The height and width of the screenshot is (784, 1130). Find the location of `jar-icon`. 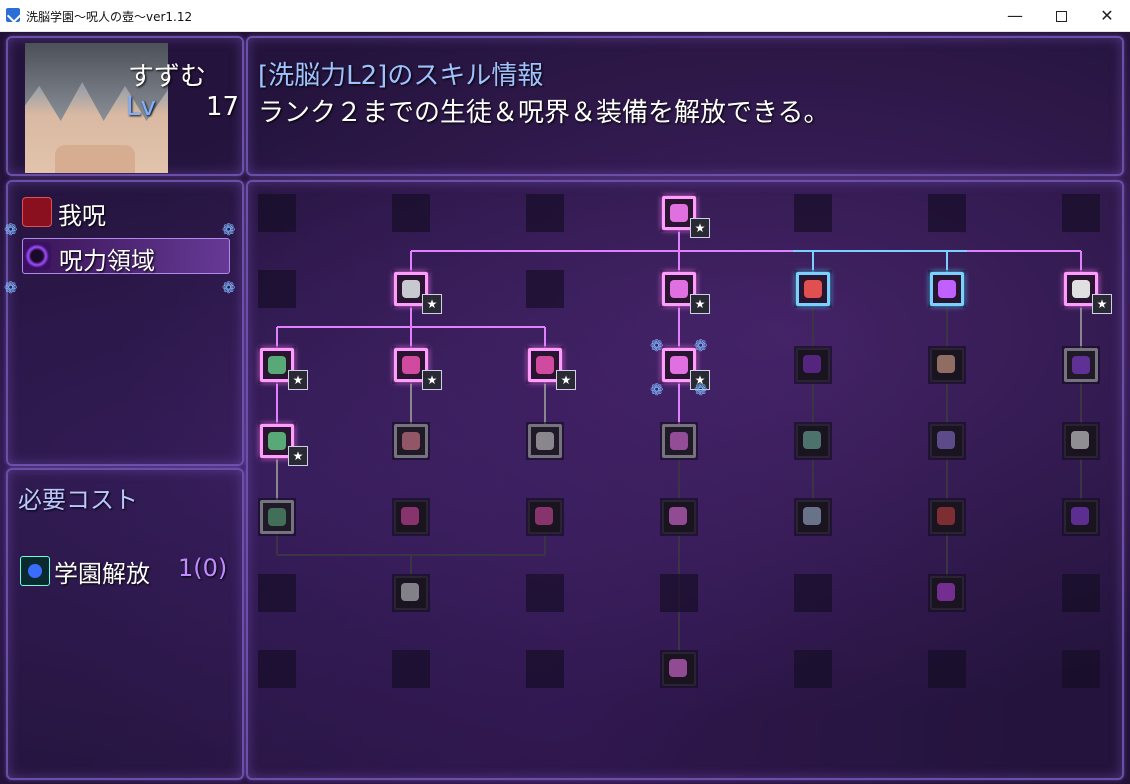

jar-icon is located at coordinates (812, 440).